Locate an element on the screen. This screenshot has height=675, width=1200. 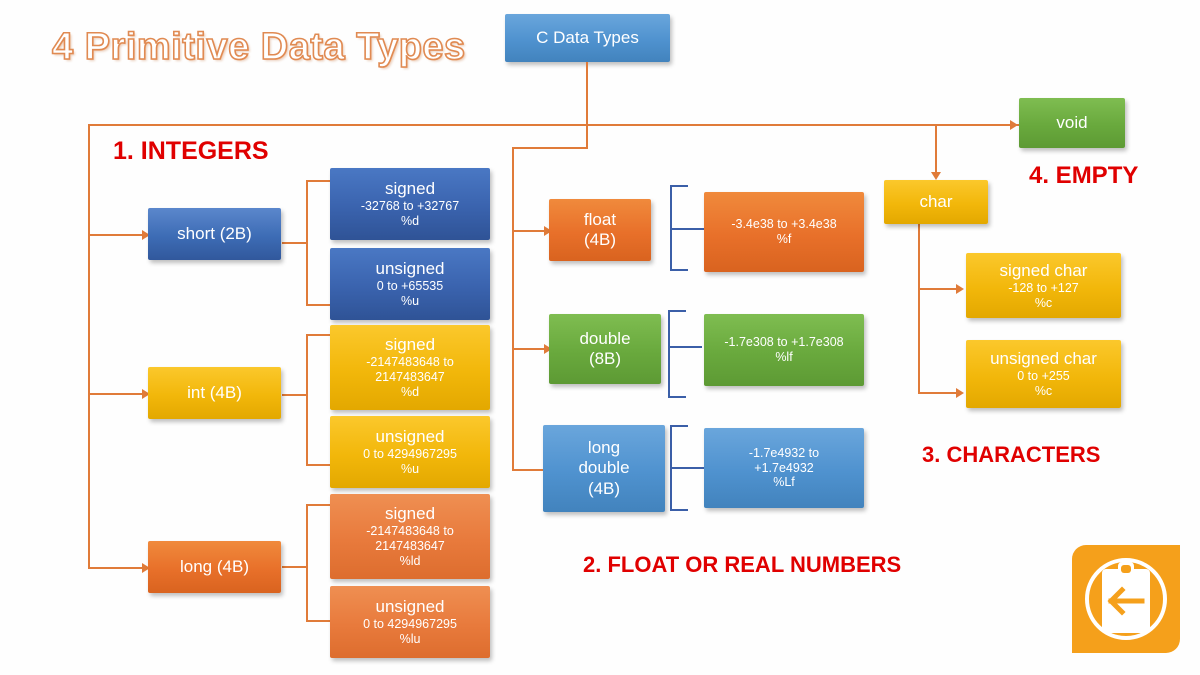
brace-float-stem is located at coordinates (687, 229).